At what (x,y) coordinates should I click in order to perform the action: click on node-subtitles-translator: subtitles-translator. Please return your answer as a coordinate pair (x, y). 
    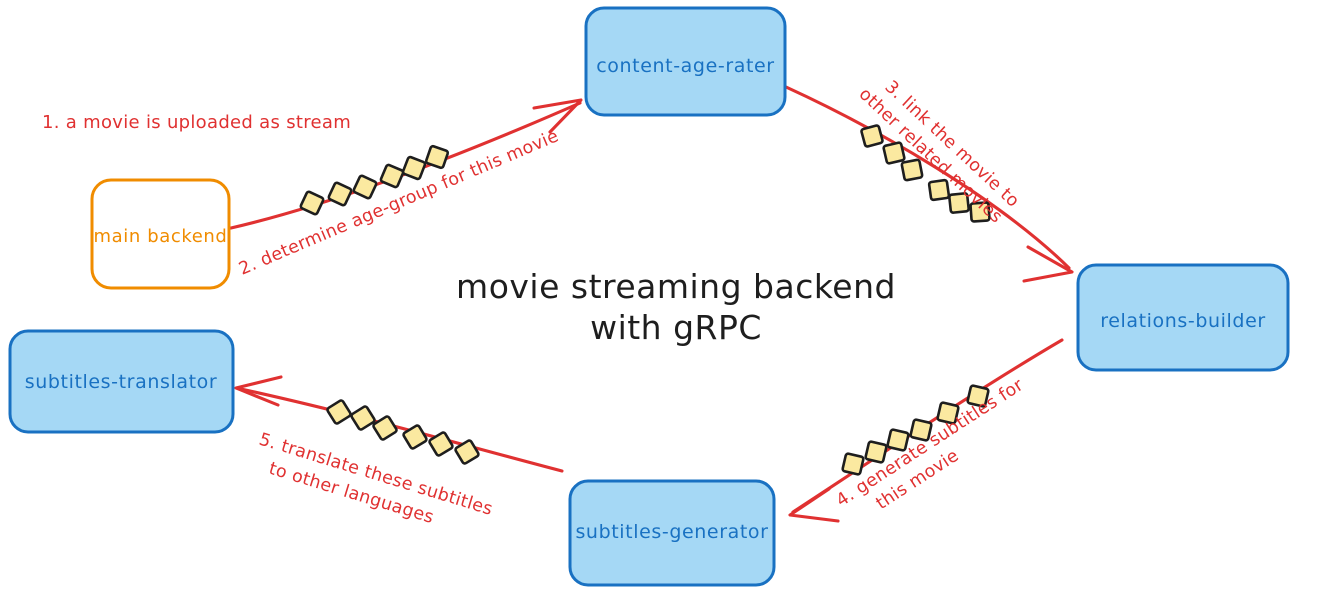
    Looking at the image, I should click on (121, 381).